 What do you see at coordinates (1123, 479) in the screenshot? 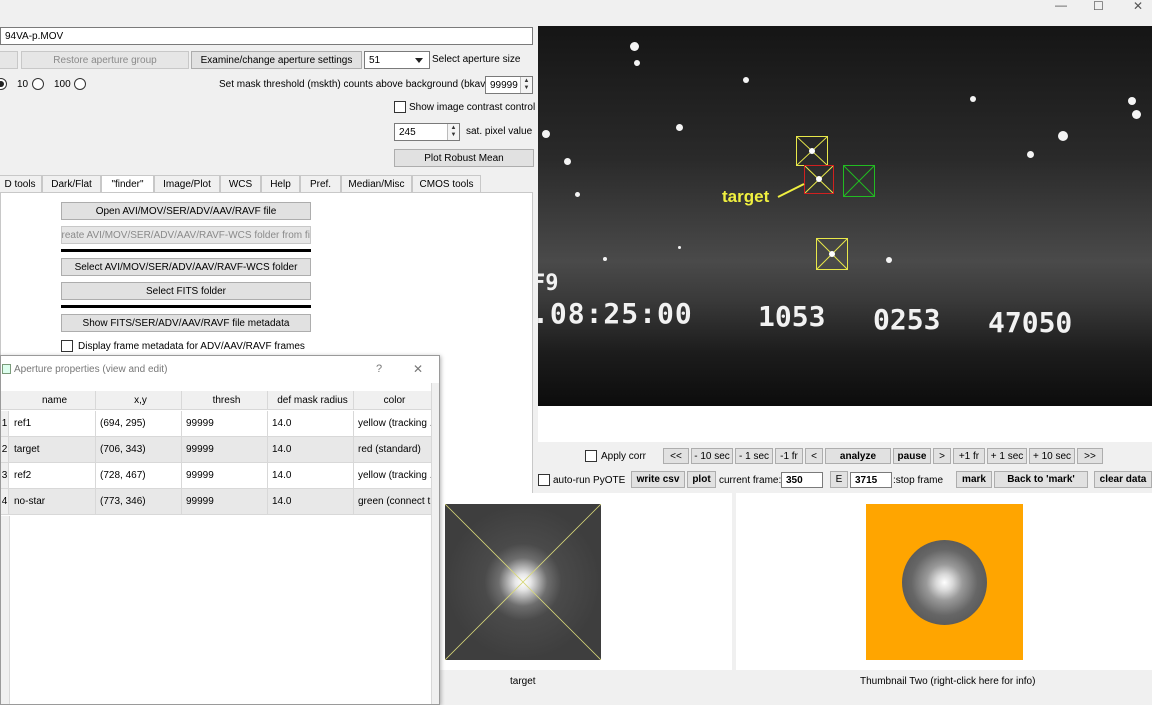
I see `clear-data-button: clear data` at bounding box center [1123, 479].